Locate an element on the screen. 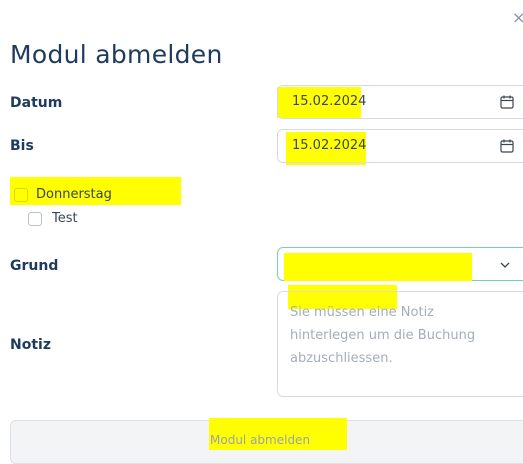 The image size is (523, 464). date-from-value: 15.02.2024 is located at coordinates (329, 101).